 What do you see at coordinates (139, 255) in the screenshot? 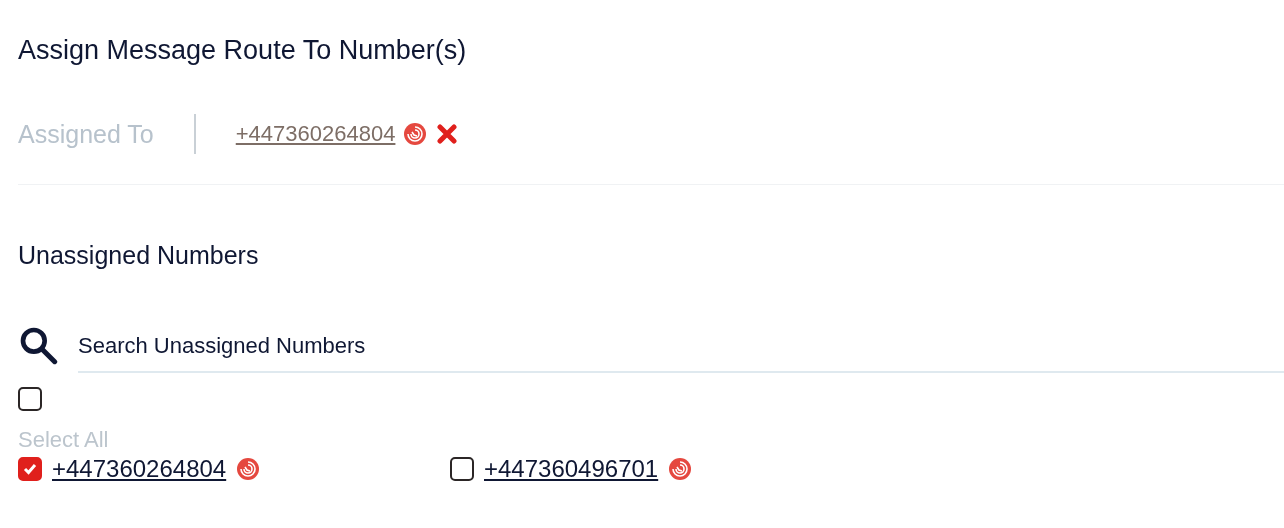
I see `section-heading: Unassigned Numbers` at bounding box center [139, 255].